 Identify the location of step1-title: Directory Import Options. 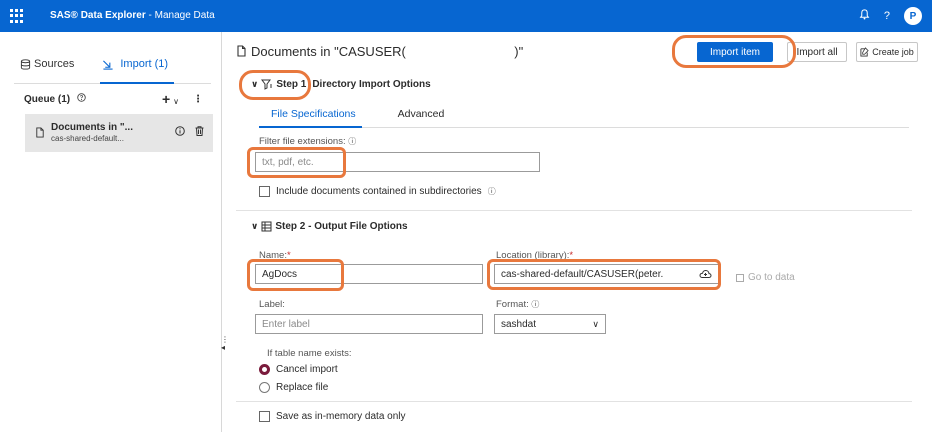
(371, 84).